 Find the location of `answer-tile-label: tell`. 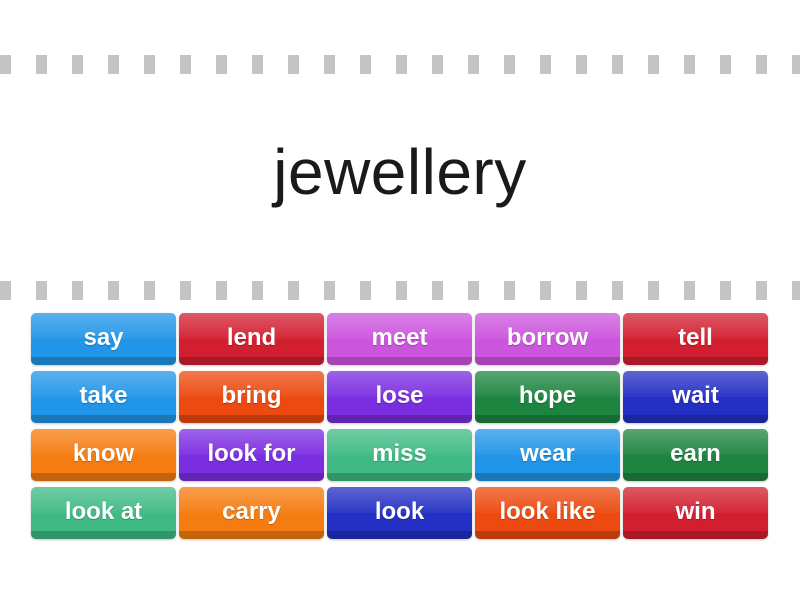

answer-tile-label: tell is located at coordinates (695, 337).